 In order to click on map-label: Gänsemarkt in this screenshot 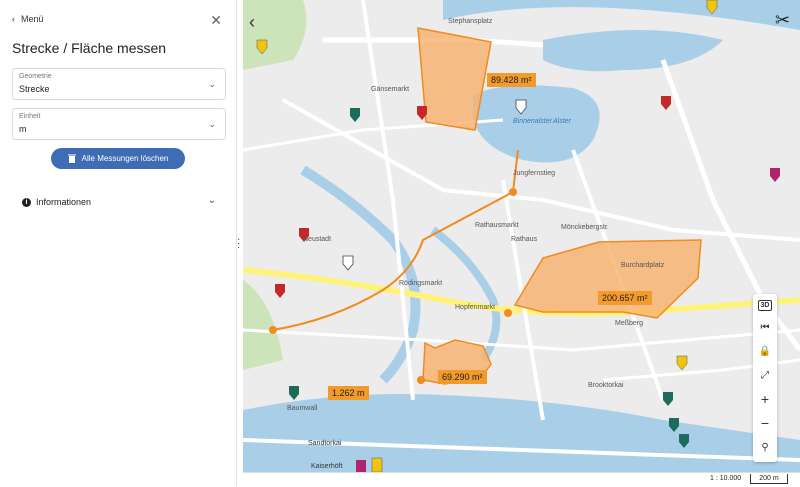, I will do `click(390, 89)`.